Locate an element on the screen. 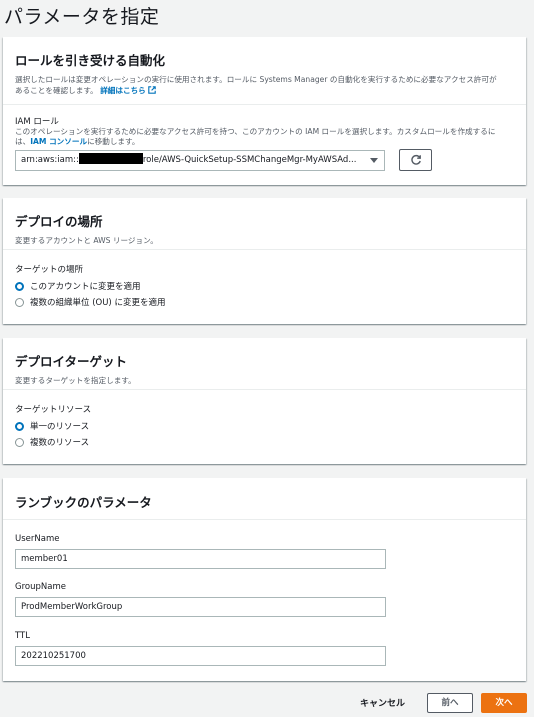 The height and width of the screenshot is (717, 534). next-button: 次へ is located at coordinates (504, 703).